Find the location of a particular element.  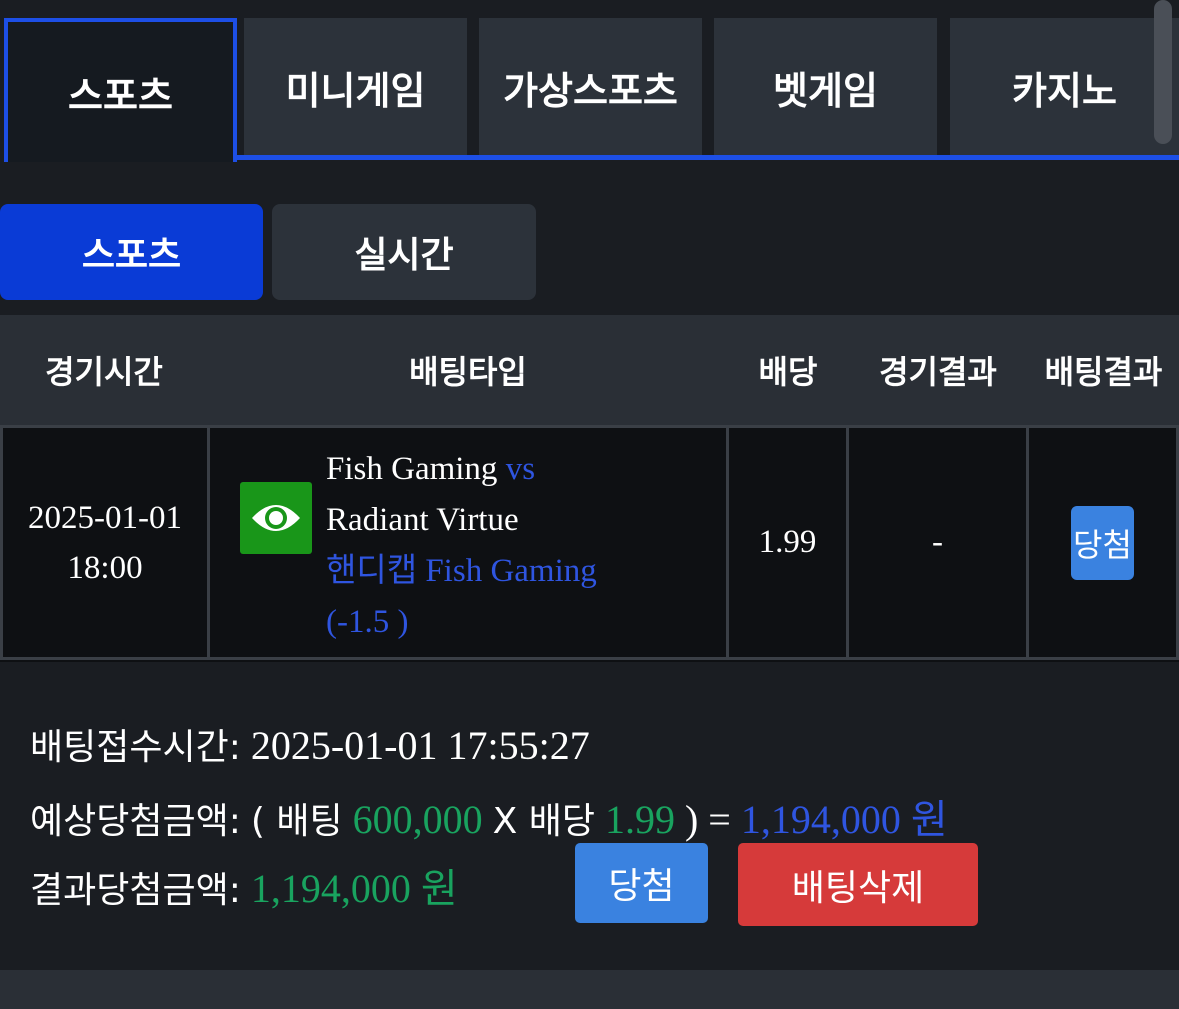

tab-virtual-sports: 가상스포츠 is located at coordinates (590, 87).